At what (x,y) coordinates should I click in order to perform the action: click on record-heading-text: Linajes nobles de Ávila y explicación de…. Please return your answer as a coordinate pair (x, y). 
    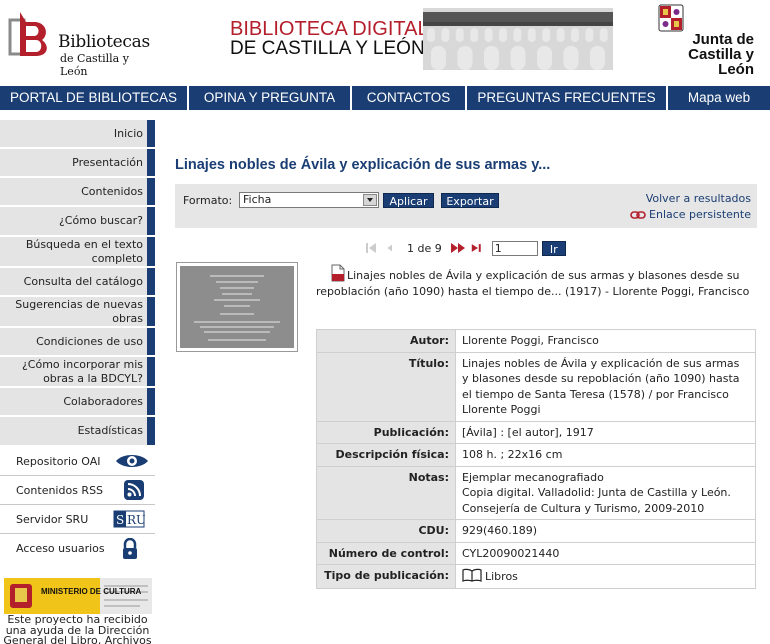
    Looking at the image, I should click on (533, 283).